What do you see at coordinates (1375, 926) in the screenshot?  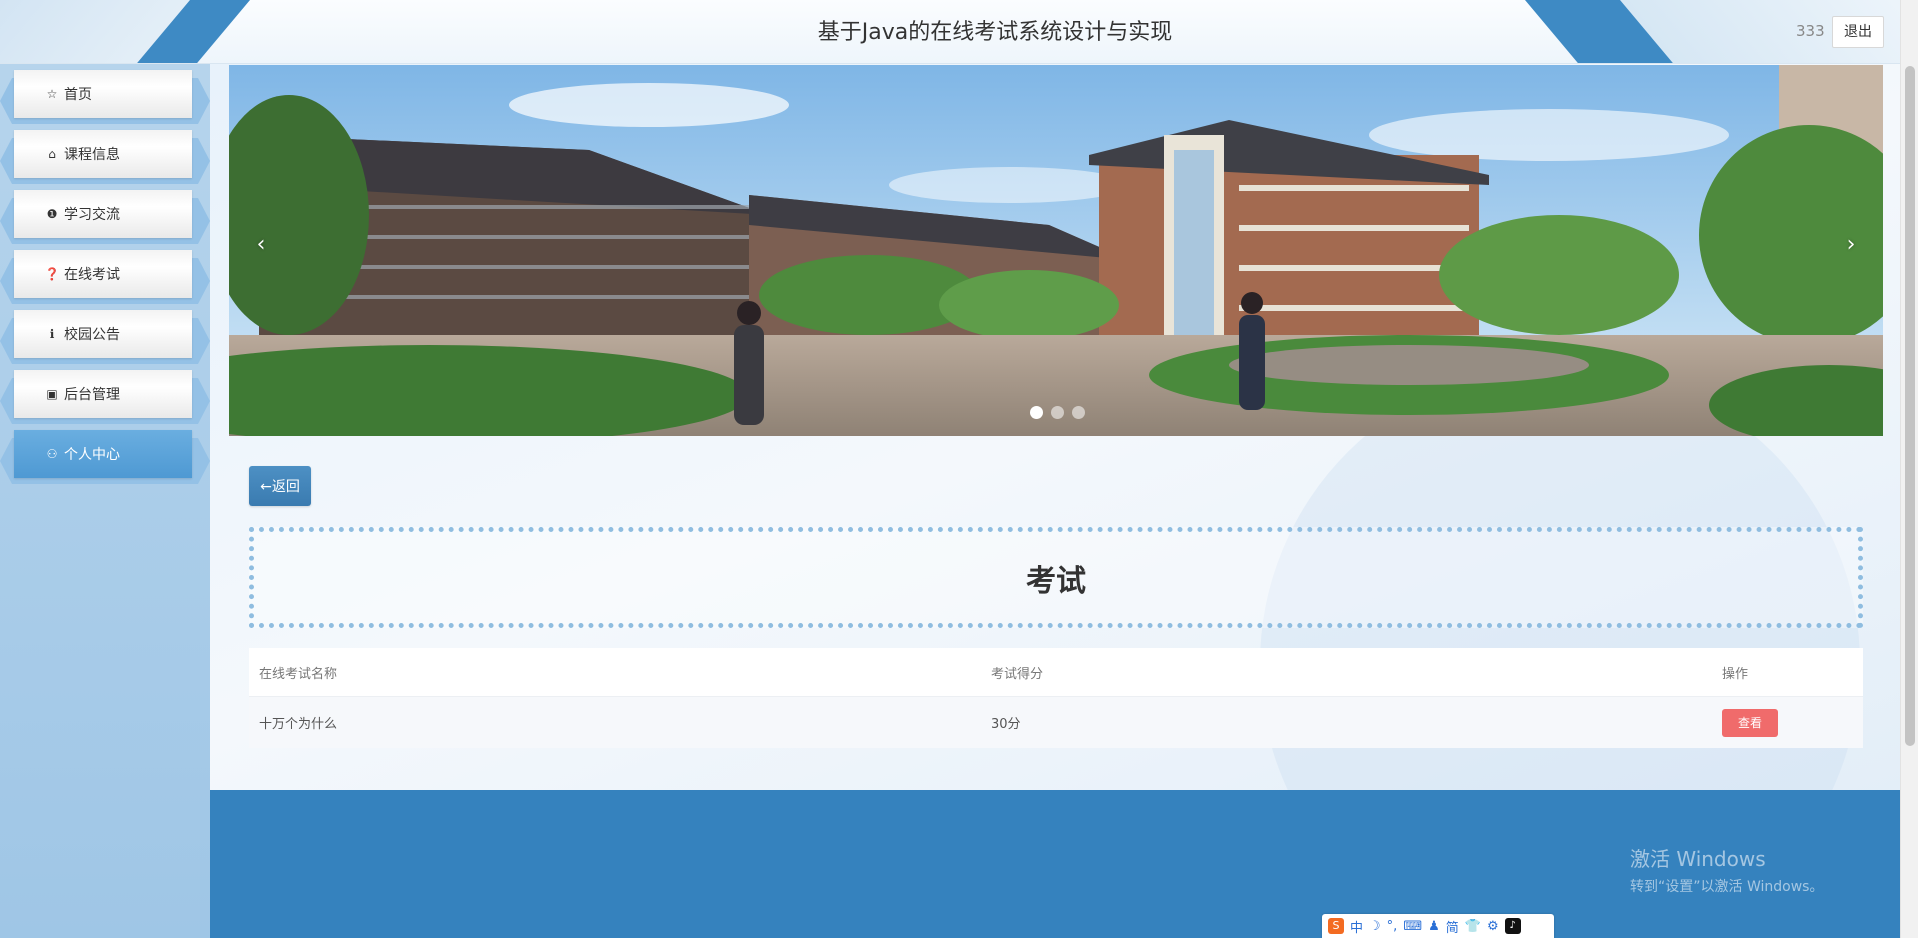 I see `moon-icon: ☽` at bounding box center [1375, 926].